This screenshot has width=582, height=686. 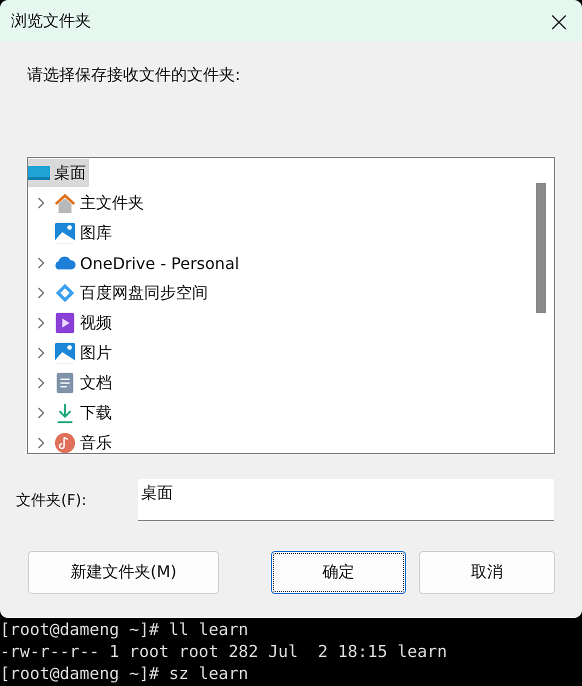 What do you see at coordinates (65, 323) in the screenshot?
I see `video-icon` at bounding box center [65, 323].